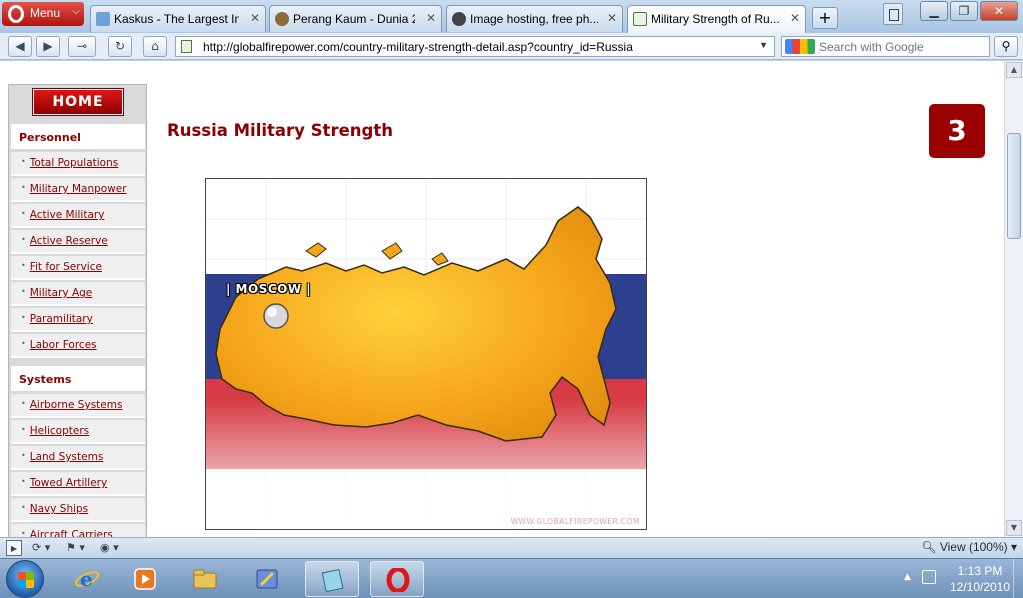 This screenshot has width=1023, height=598. I want to click on nav-link-label: Active Reserve, so click(69, 241).